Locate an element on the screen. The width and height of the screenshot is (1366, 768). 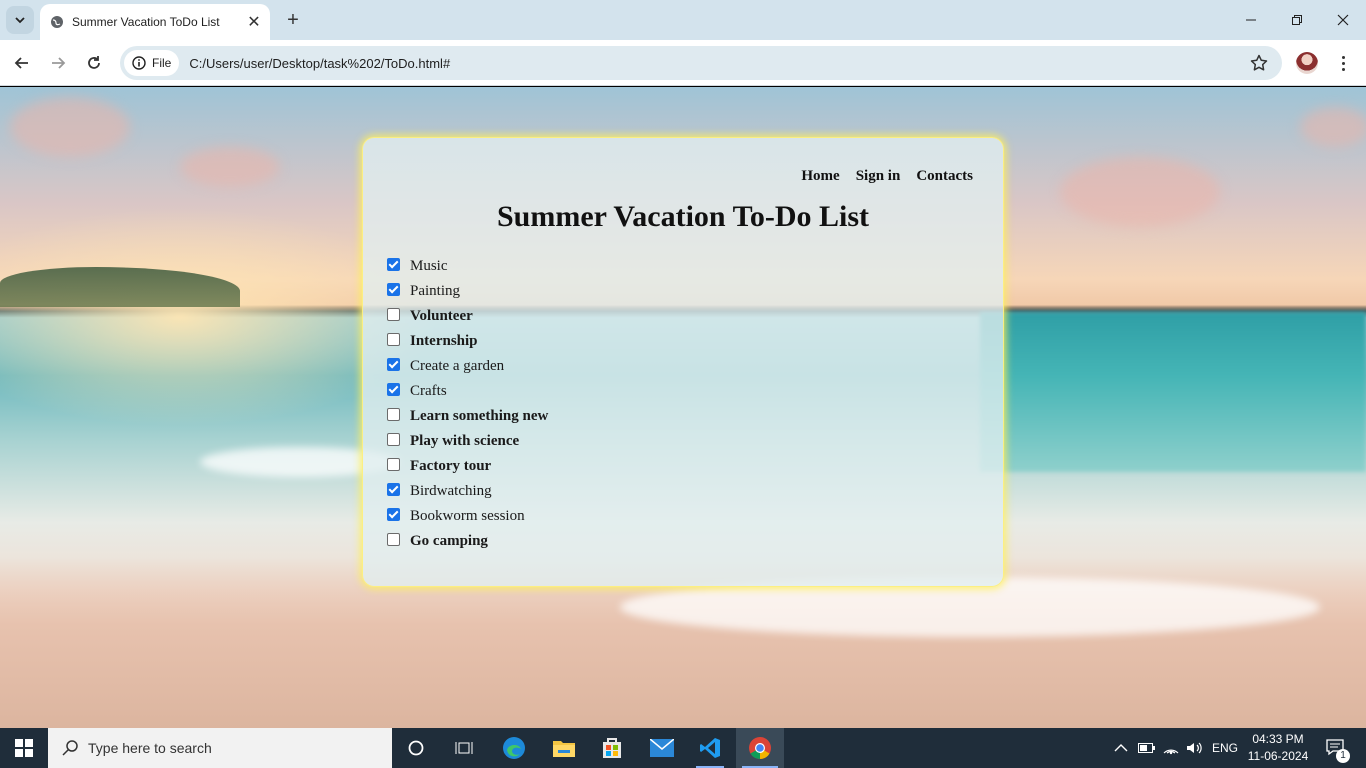
todo-label: Bookworm session is located at coordinates (467, 516).